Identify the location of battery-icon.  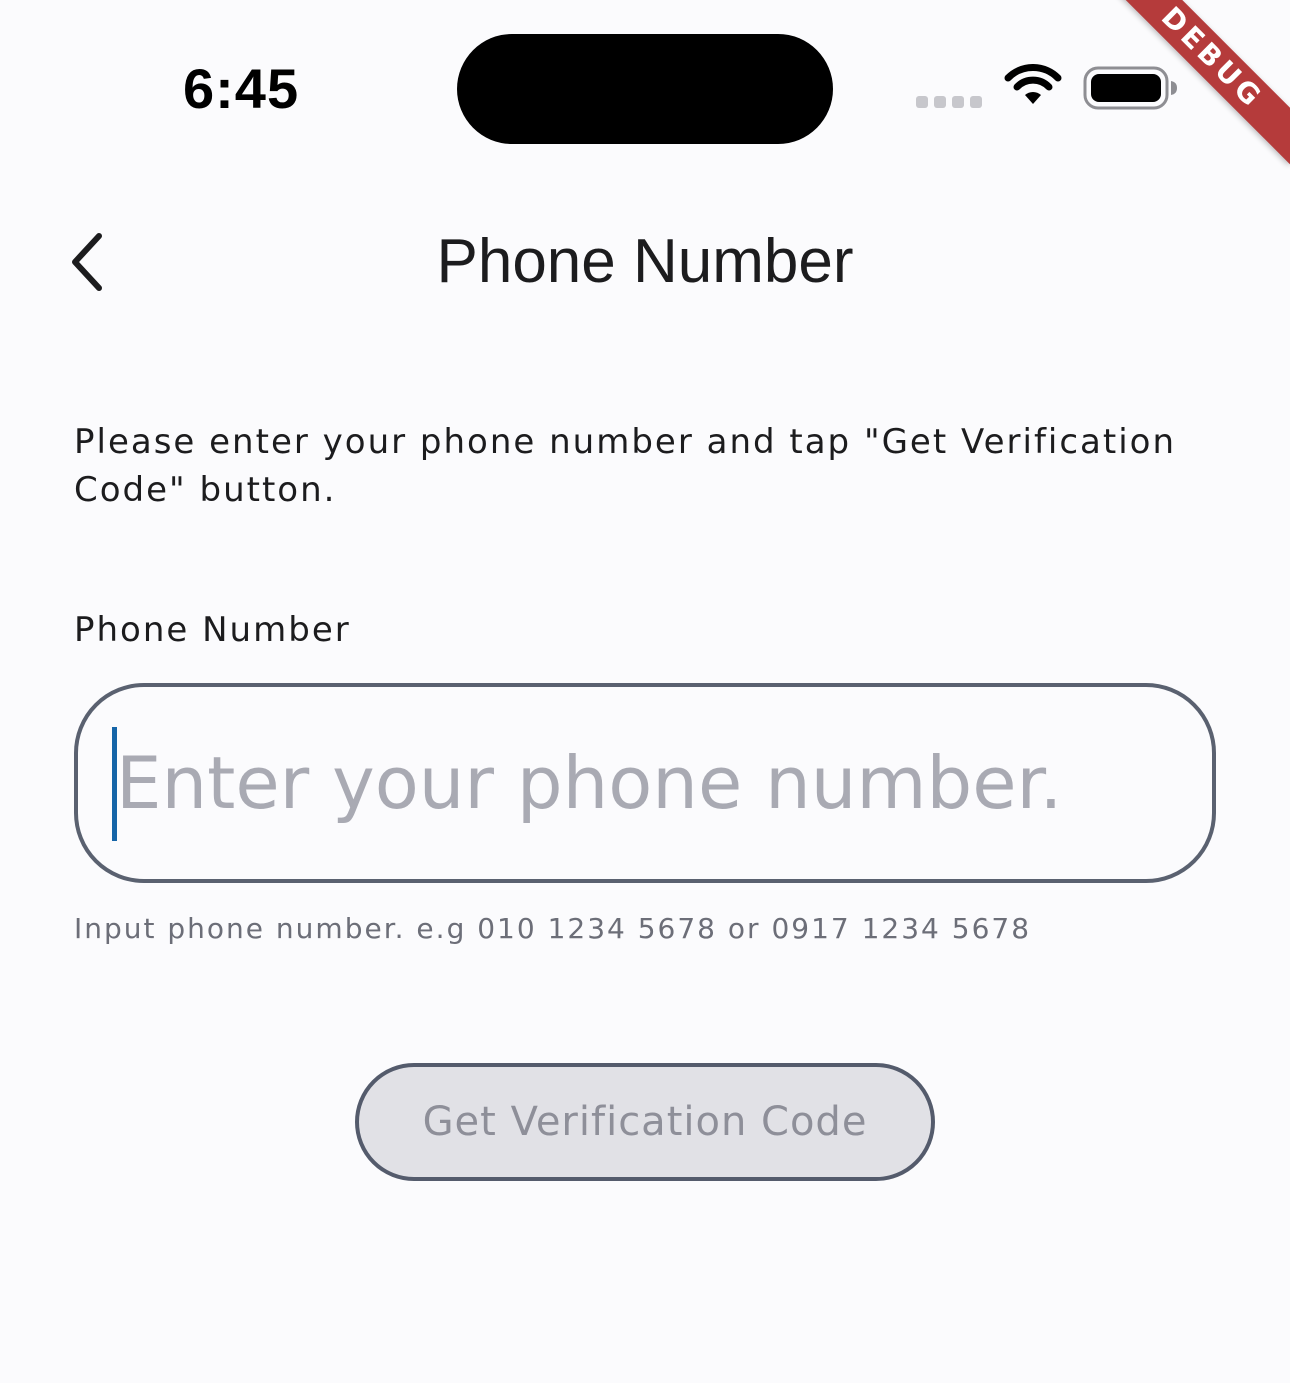
(1130, 88).